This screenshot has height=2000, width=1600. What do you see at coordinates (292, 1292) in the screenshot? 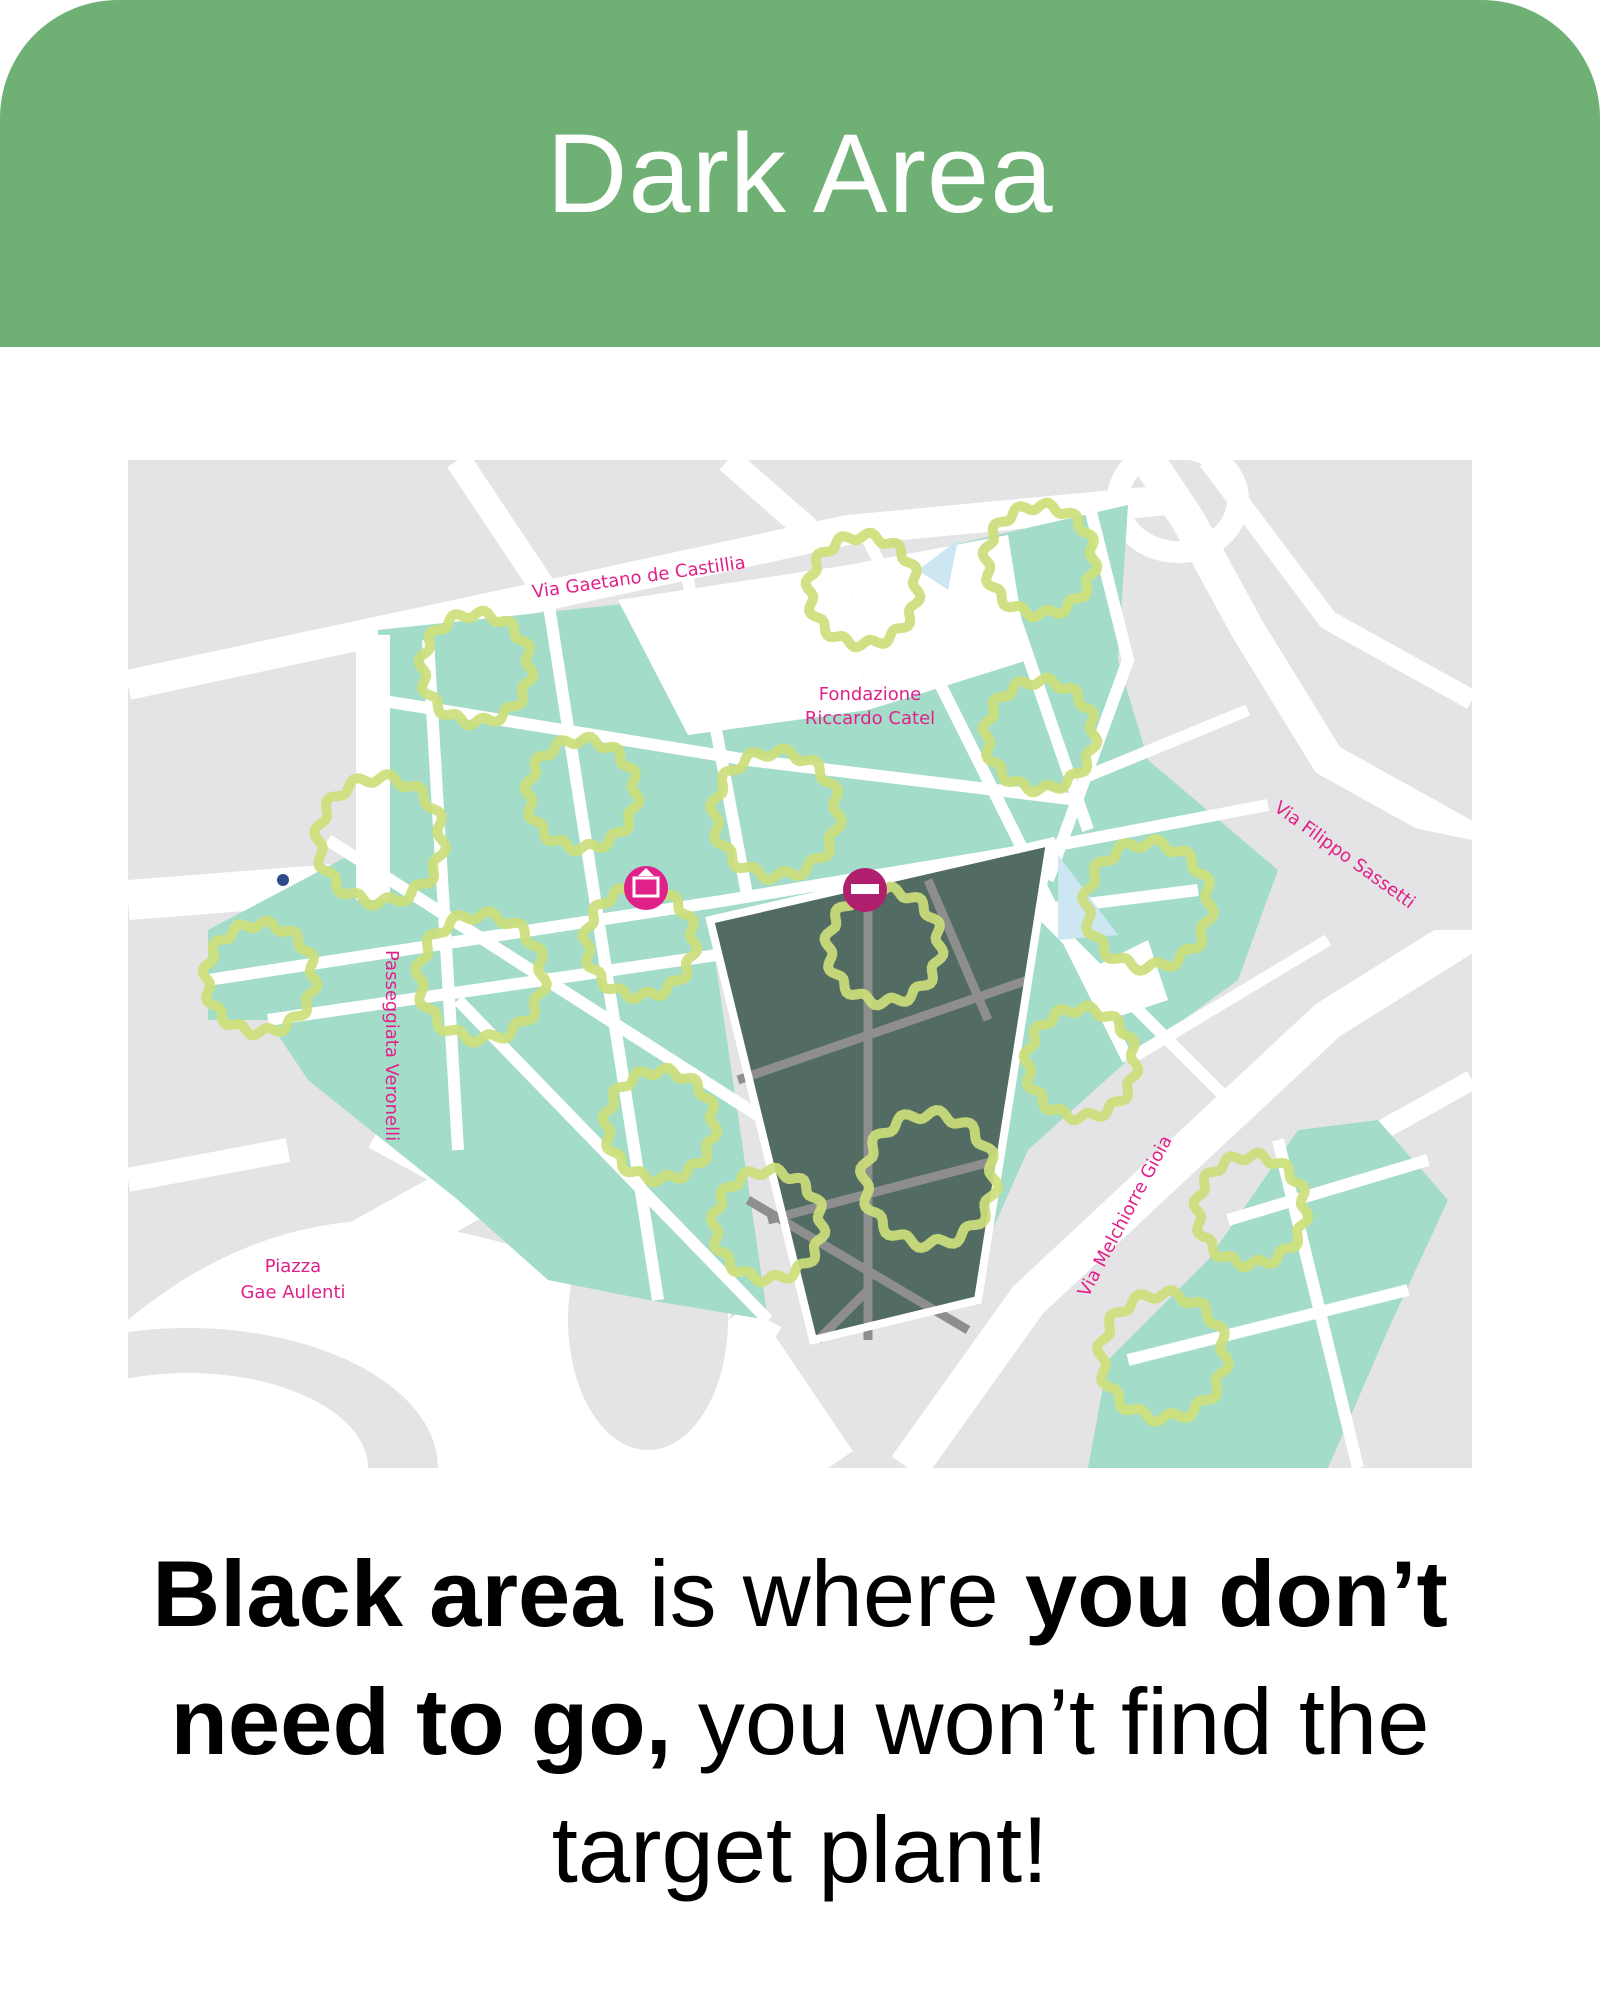
I see `place-label-piazza-2: Gae Aulenti` at bounding box center [292, 1292].